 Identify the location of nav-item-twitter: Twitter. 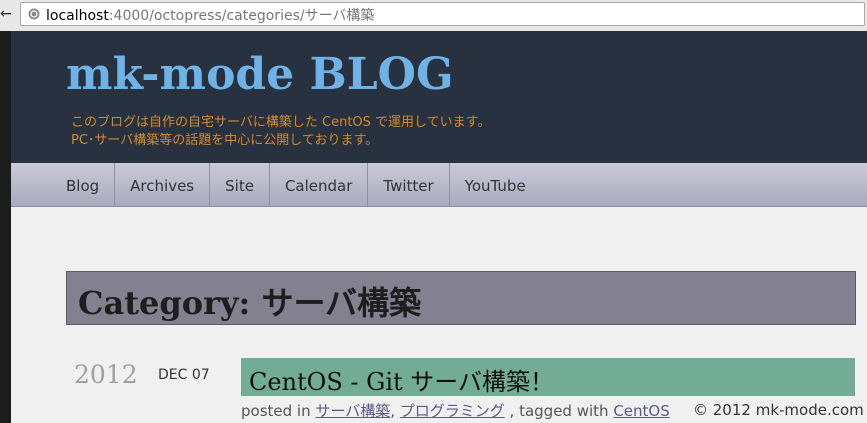
(407, 184).